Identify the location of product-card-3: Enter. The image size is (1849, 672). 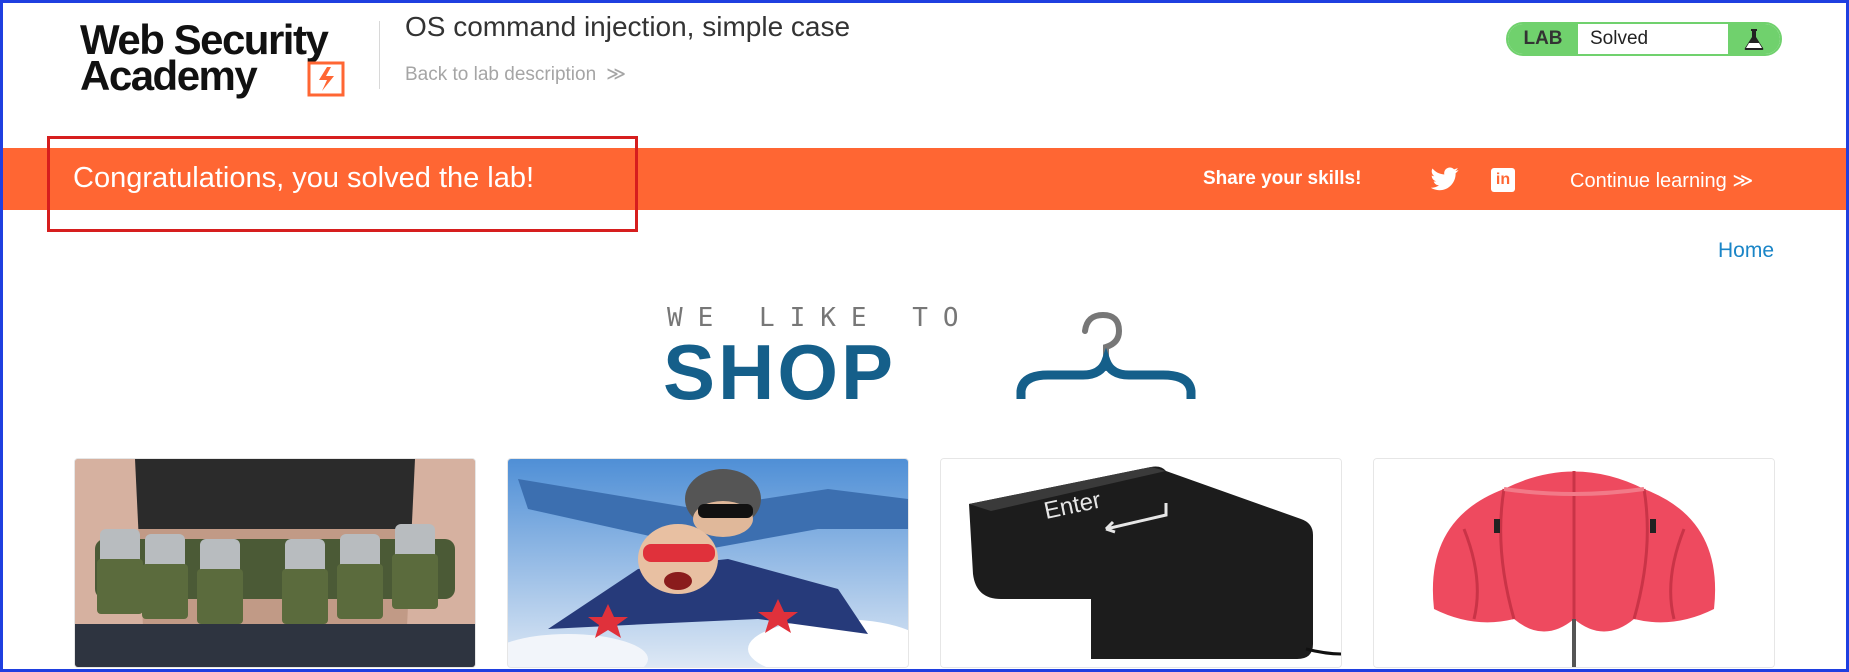
(1141, 563).